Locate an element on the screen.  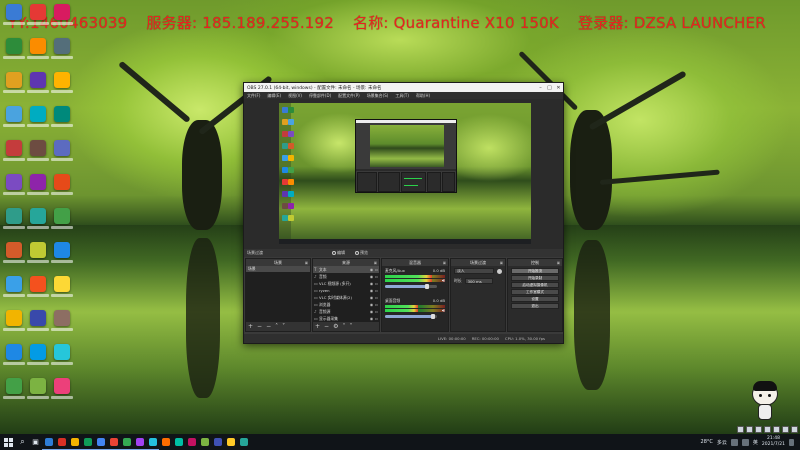
notifications-icon is located at coordinates (791, 442).